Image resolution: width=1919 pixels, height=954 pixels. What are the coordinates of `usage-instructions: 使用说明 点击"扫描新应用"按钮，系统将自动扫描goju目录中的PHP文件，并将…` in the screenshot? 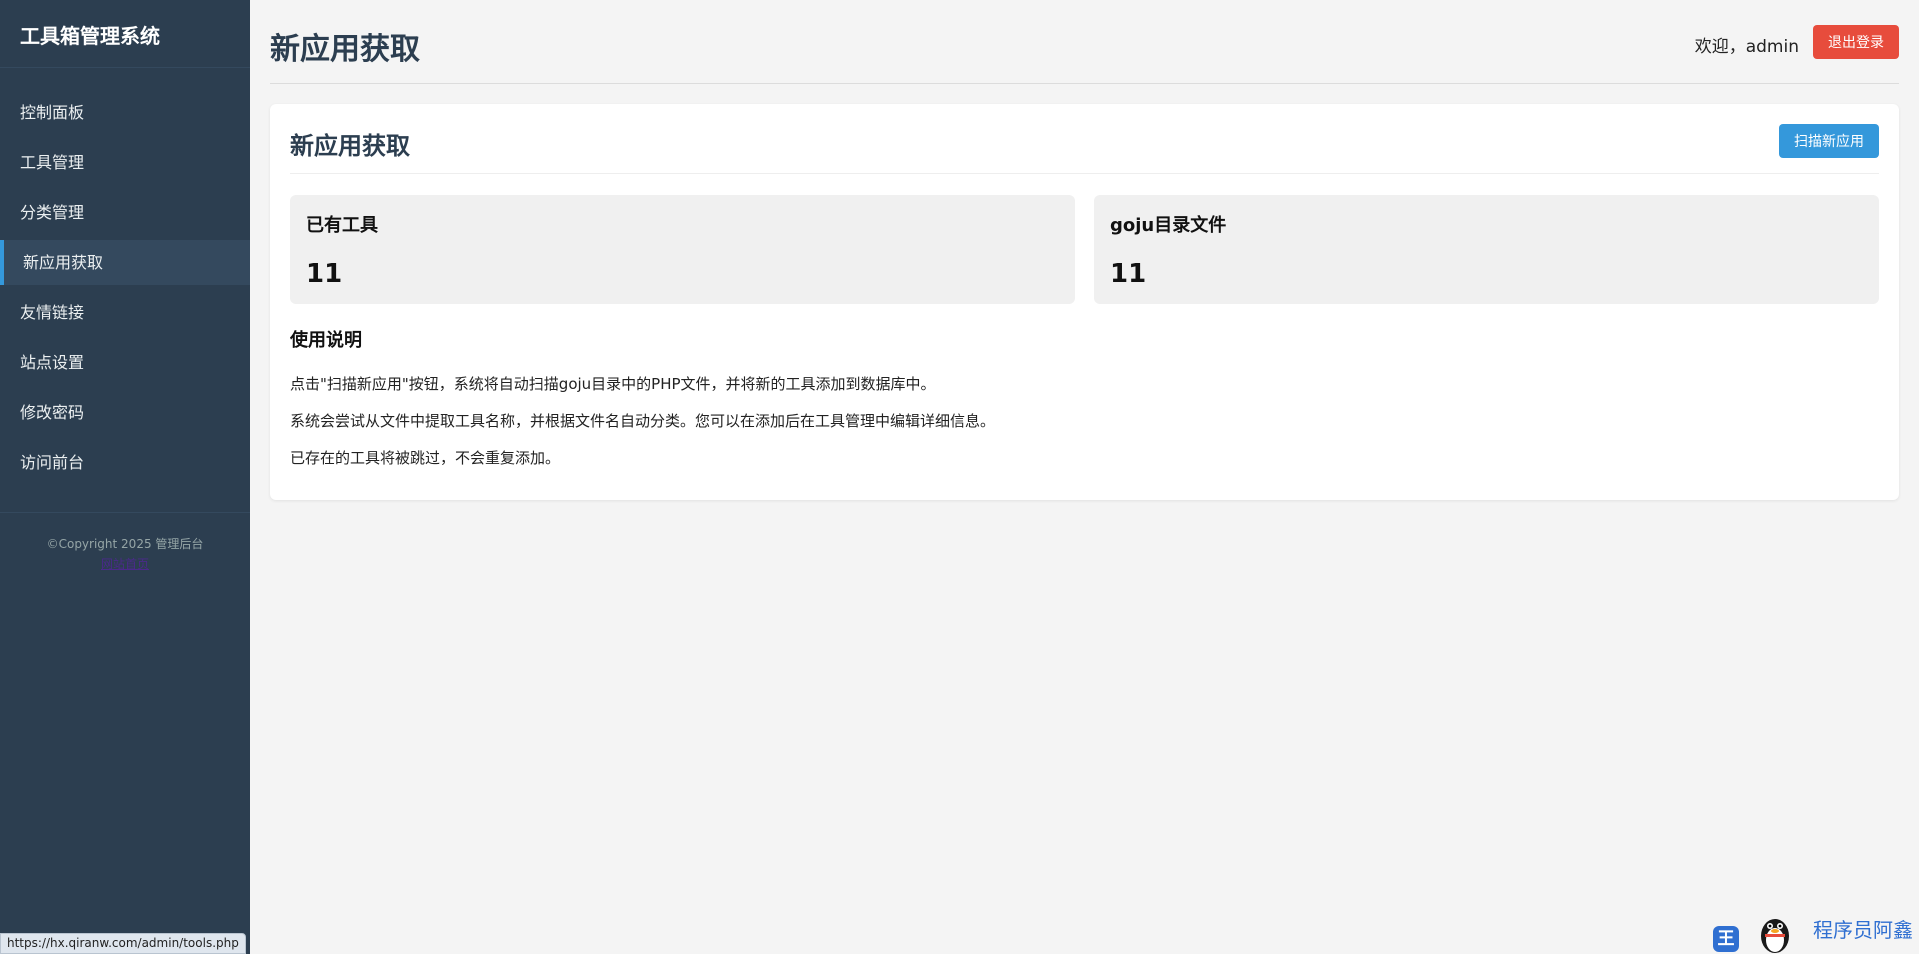 It's located at (1084, 401).